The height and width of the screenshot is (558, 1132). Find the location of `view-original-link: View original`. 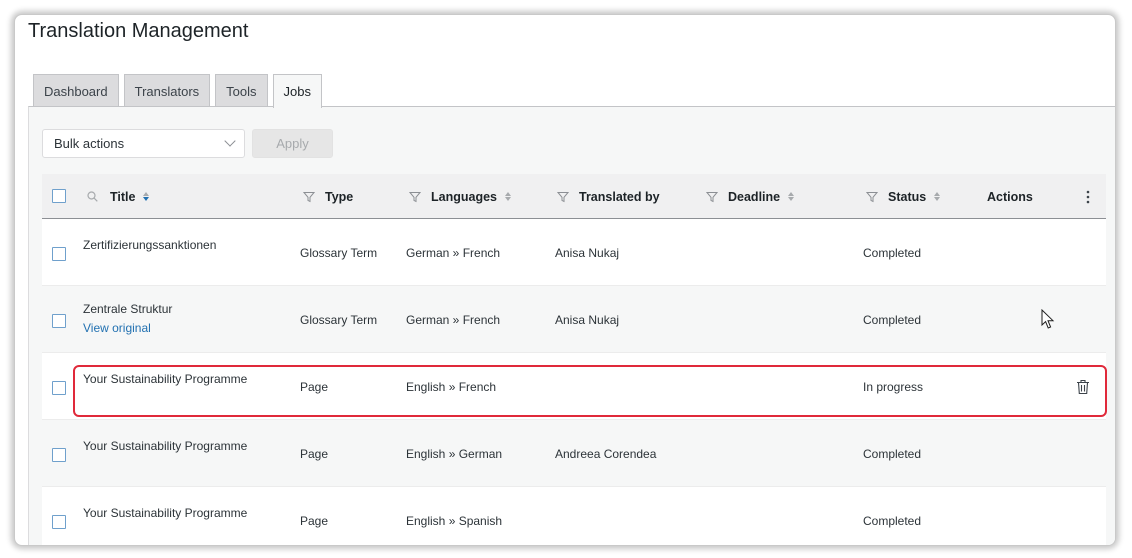

view-original-link: View original is located at coordinates (127, 328).